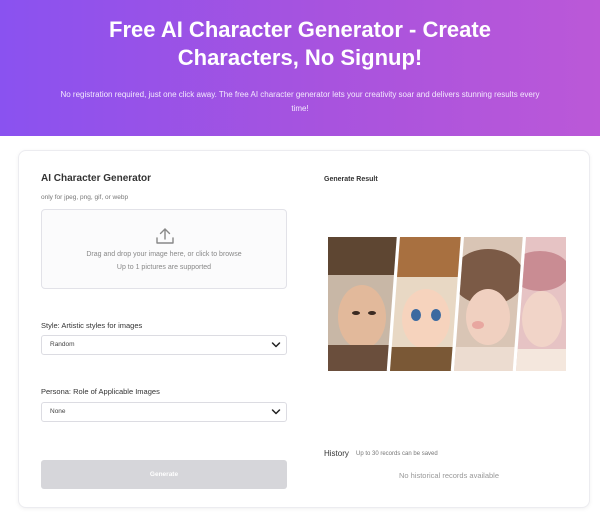  Describe the element at coordinates (62, 344) in the screenshot. I see `style-select-value: Random` at that location.